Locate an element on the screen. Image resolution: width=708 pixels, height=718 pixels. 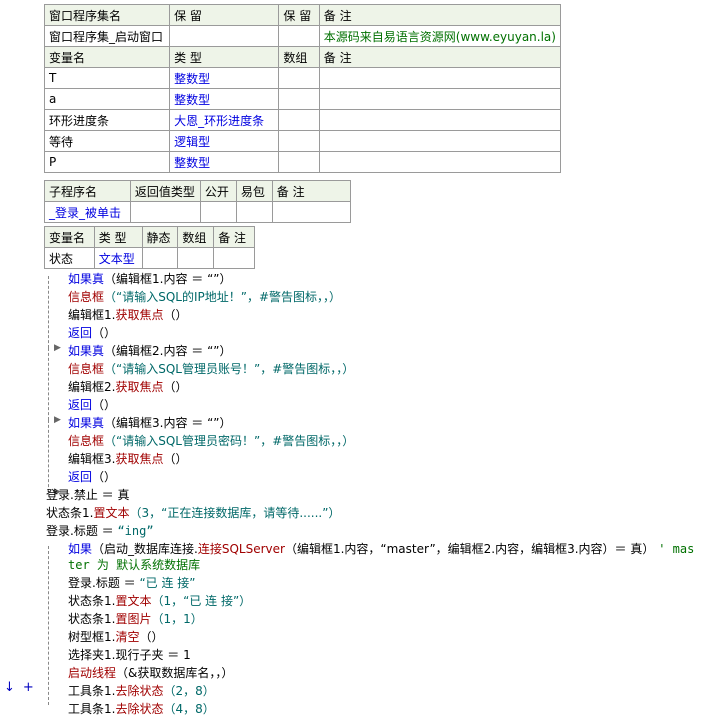
var-type: 大恩_环形进度条 is located at coordinates (224, 120).